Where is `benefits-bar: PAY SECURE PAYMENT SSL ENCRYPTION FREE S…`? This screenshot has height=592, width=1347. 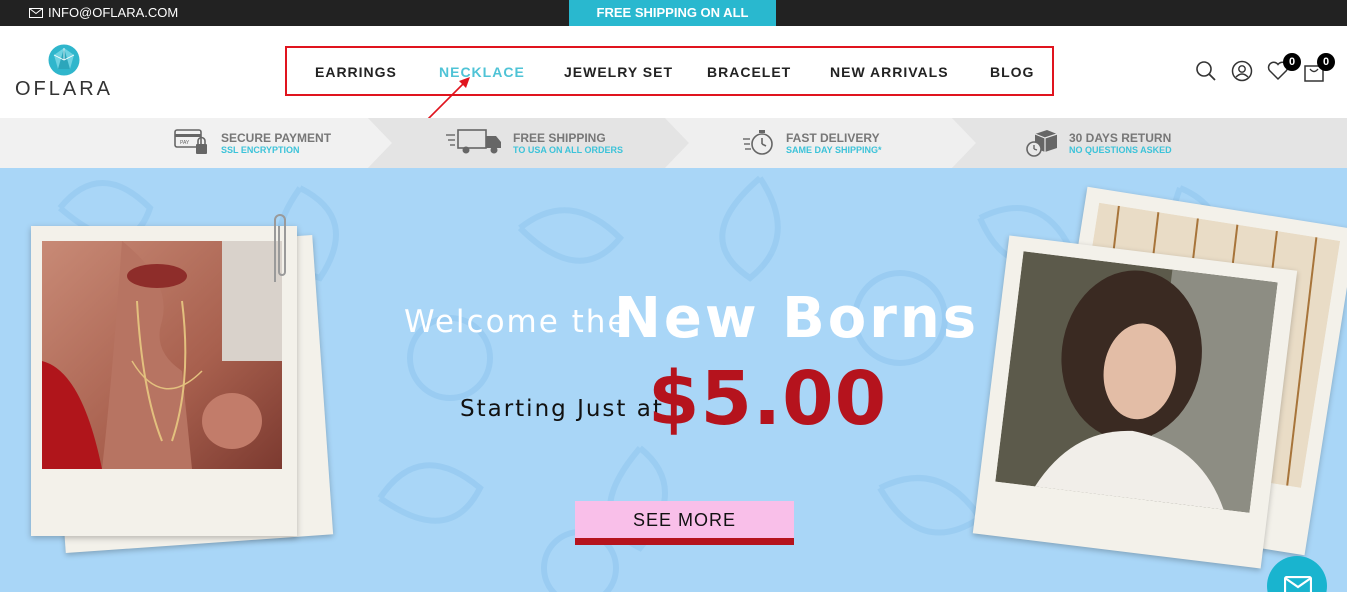 benefits-bar: PAY SECURE PAYMENT SSL ENCRYPTION FREE S… is located at coordinates (673, 143).